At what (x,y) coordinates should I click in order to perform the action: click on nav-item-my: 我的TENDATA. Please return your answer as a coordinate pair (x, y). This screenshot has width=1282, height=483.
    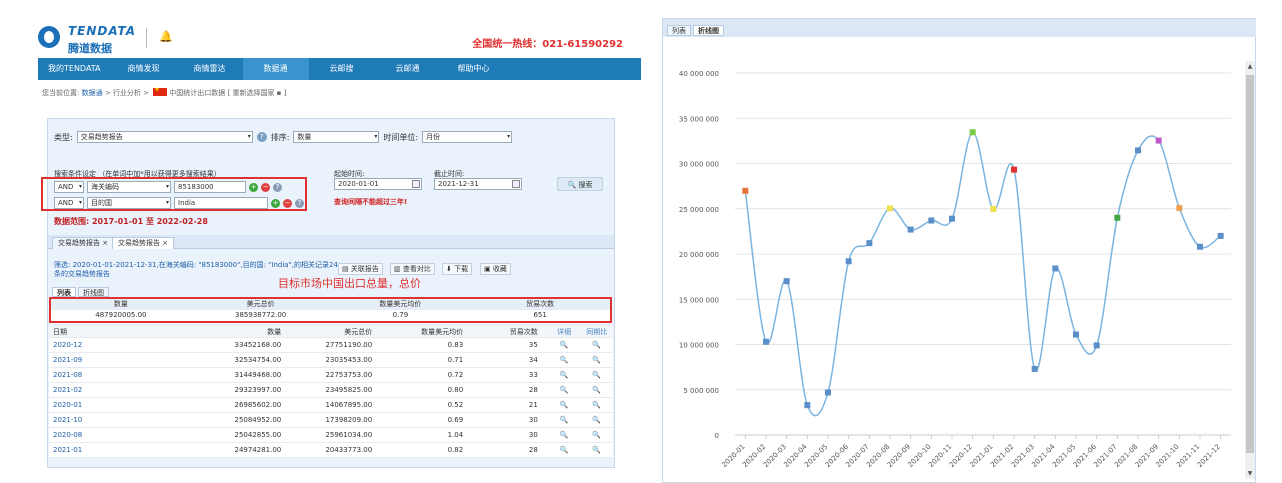
    Looking at the image, I should click on (74, 69).